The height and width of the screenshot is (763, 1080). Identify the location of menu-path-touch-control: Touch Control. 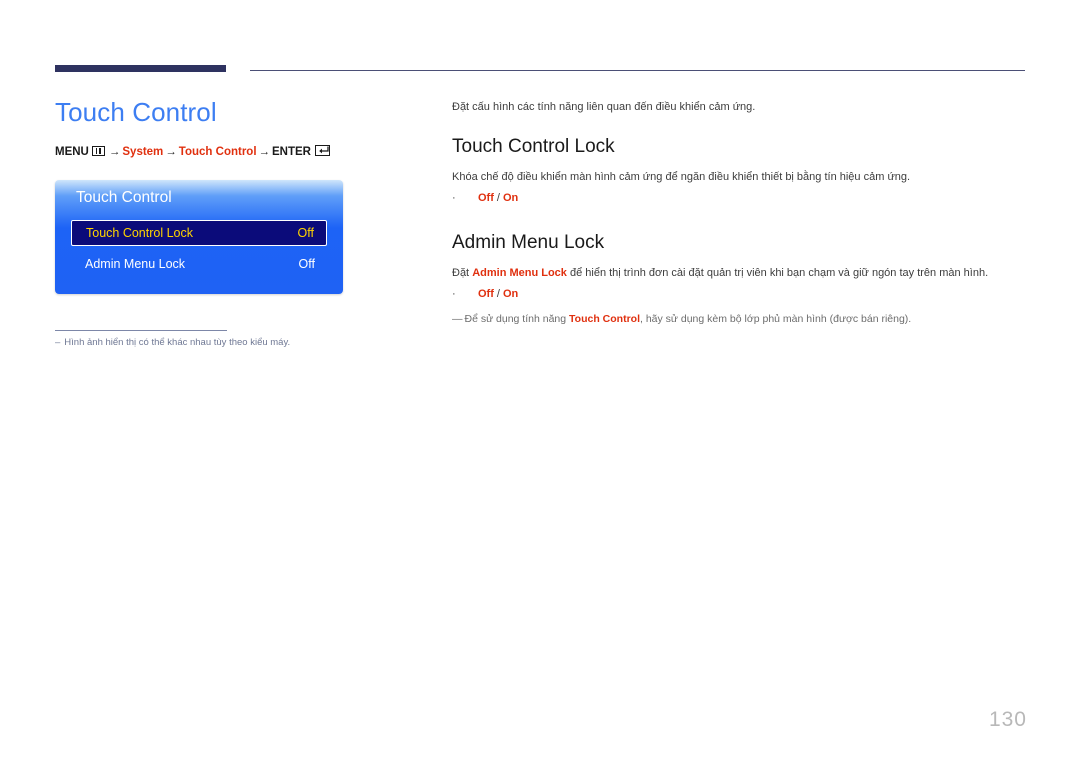
(217, 152).